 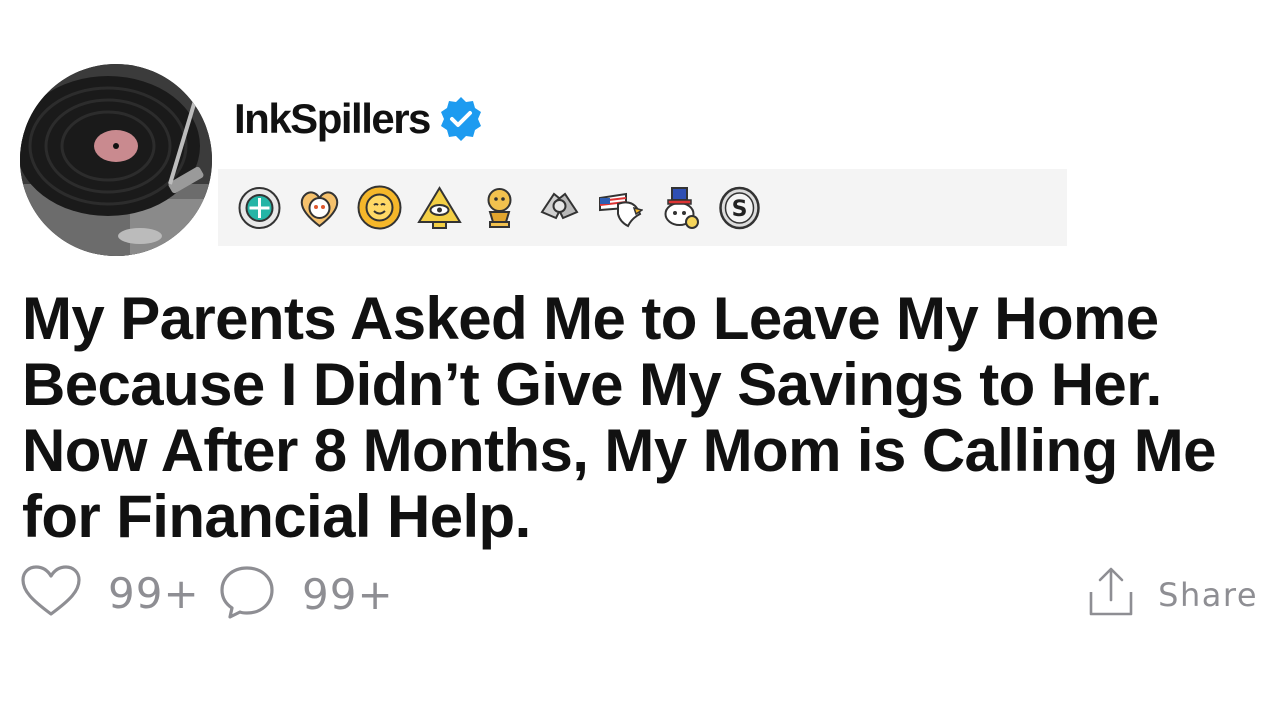 What do you see at coordinates (639, 592) in the screenshot?
I see `post-actions: 99+ 99+ Share` at bounding box center [639, 592].